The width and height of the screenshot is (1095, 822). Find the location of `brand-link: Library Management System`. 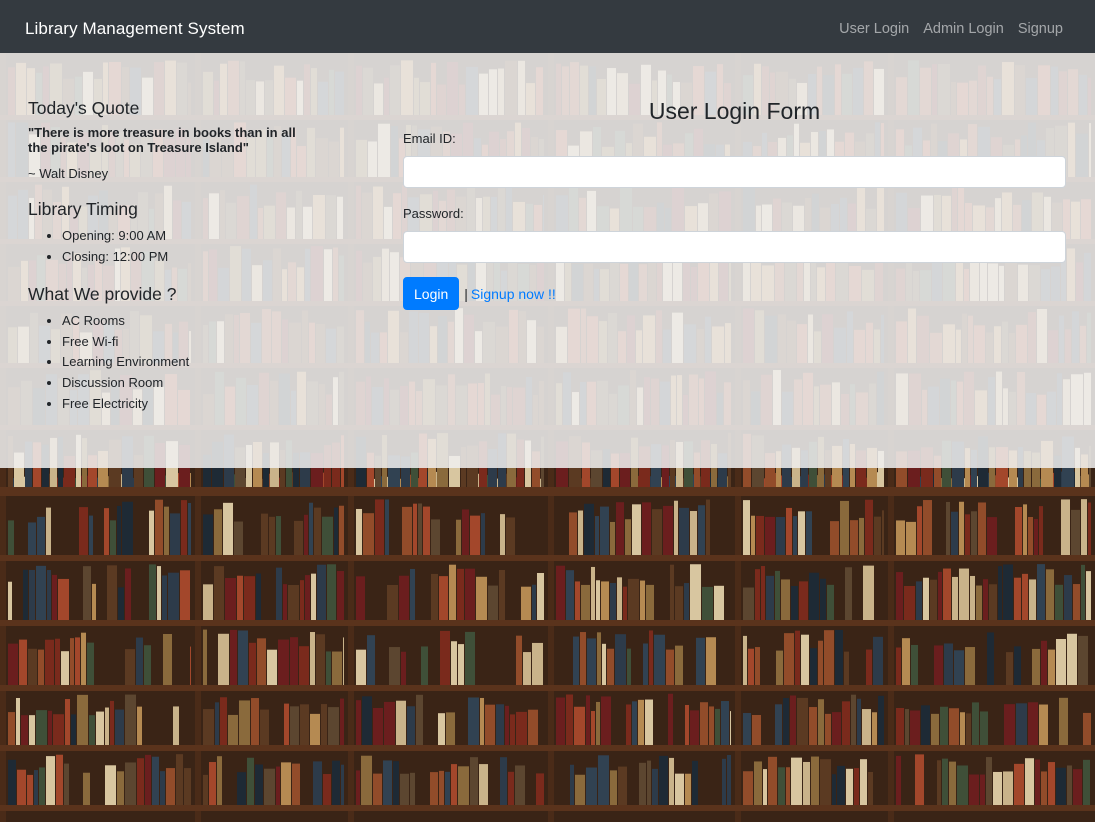

brand-link: Library Management System is located at coordinates (135, 29).